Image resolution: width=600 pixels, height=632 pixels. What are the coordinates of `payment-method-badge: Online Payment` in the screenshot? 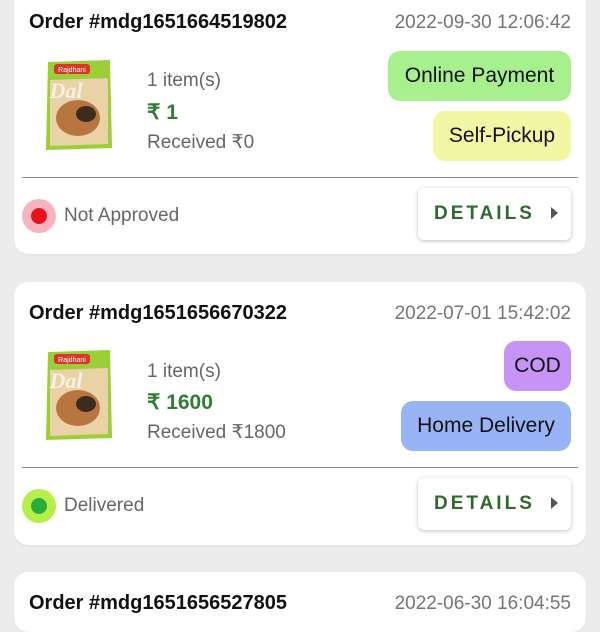 It's located at (479, 76).